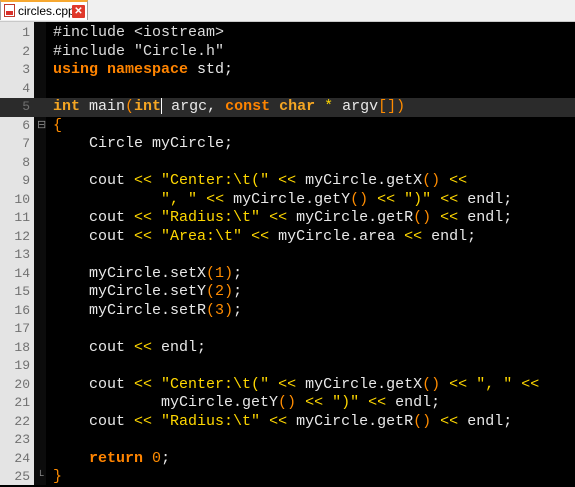 Image resolution: width=575 pixels, height=487 pixels. I want to click on code-text: myCircle.setY(2);, so click(147, 292).